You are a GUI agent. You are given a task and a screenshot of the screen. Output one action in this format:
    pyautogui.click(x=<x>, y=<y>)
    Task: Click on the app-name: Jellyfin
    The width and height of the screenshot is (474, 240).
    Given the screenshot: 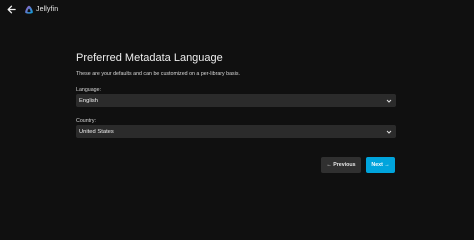 What is the action you would take?
    pyautogui.click(x=47, y=9)
    